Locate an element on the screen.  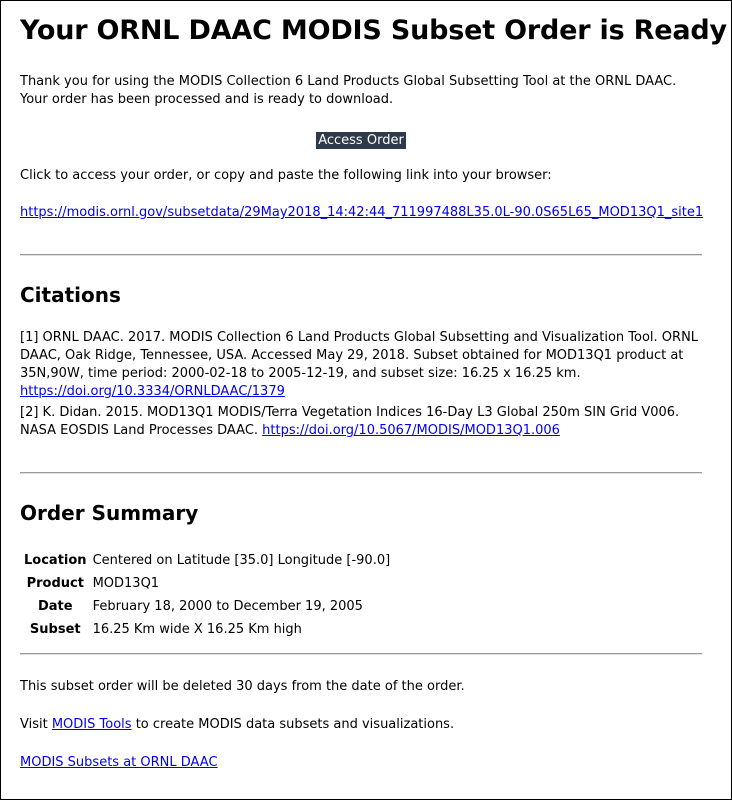
summary-key: Location is located at coordinates (55, 560).